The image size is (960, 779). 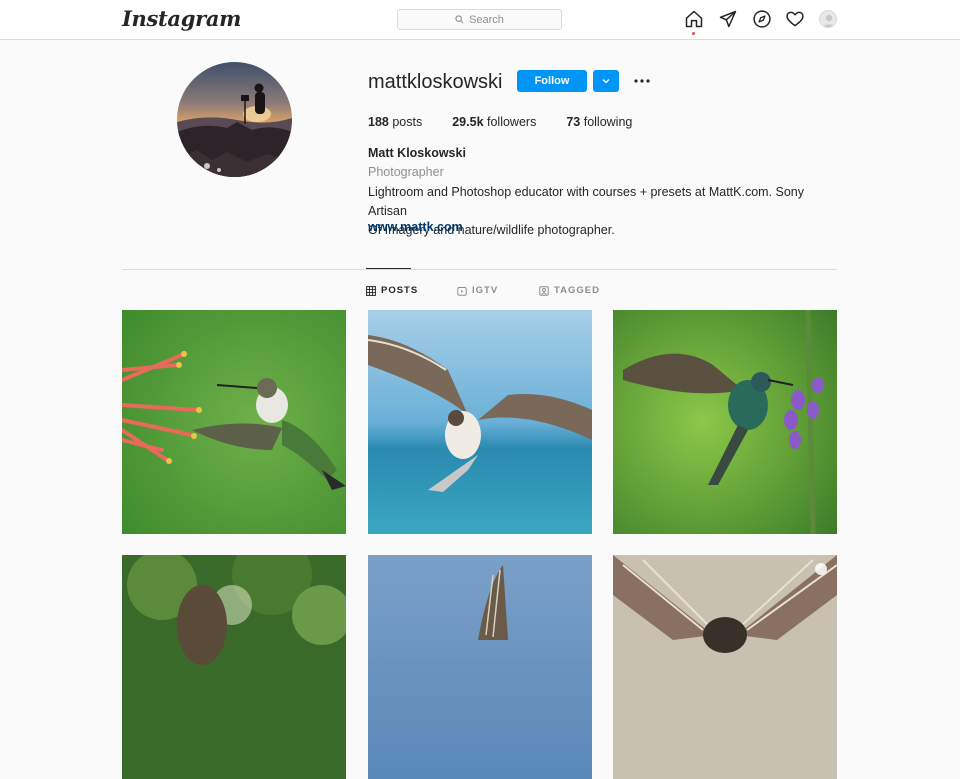 What do you see at coordinates (828, 19) in the screenshot?
I see `profile-avatar` at bounding box center [828, 19].